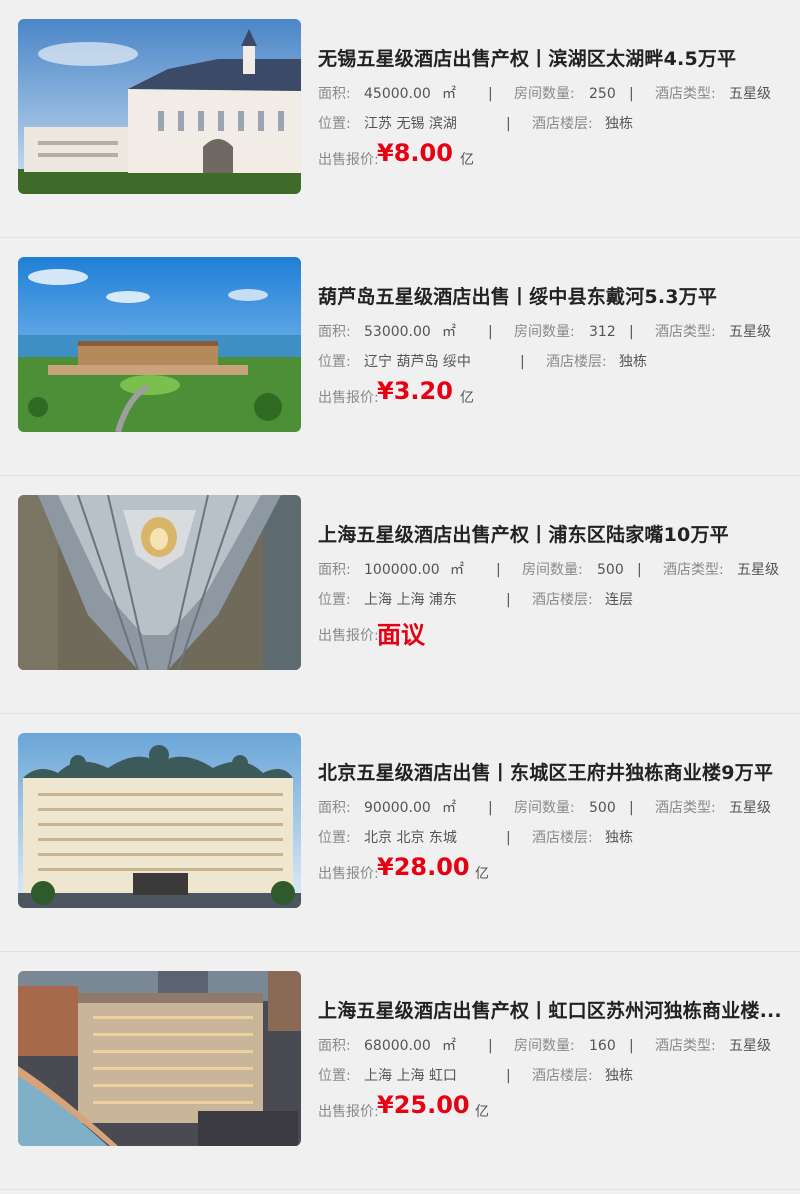 Image resolution: width=800 pixels, height=1194 pixels. What do you see at coordinates (423, 867) in the screenshot?
I see `price-value: ¥28.00` at bounding box center [423, 867].